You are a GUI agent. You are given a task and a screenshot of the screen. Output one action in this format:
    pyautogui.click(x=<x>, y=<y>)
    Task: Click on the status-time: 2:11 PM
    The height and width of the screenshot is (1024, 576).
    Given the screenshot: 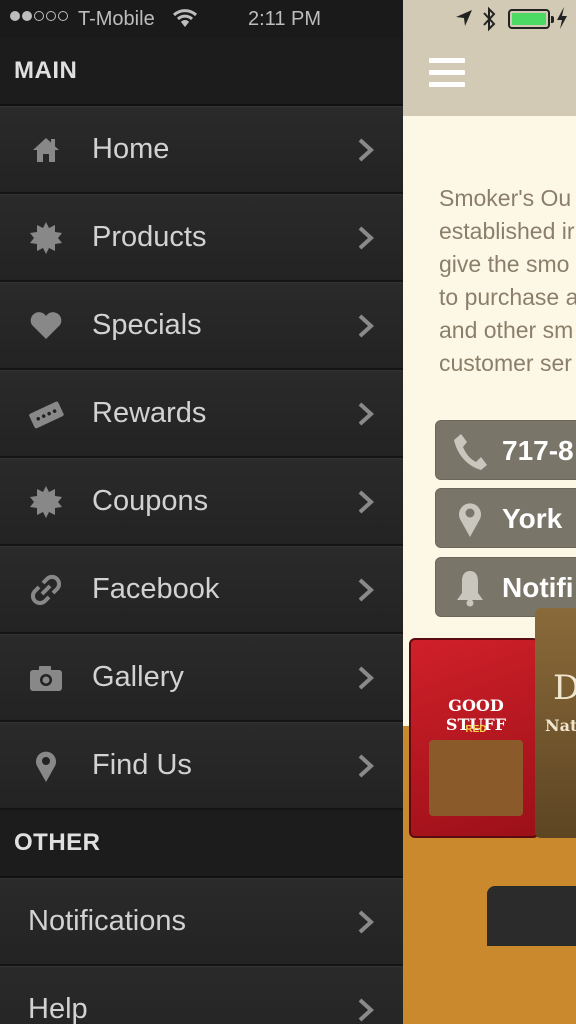 What is the action you would take?
    pyautogui.click(x=284, y=19)
    